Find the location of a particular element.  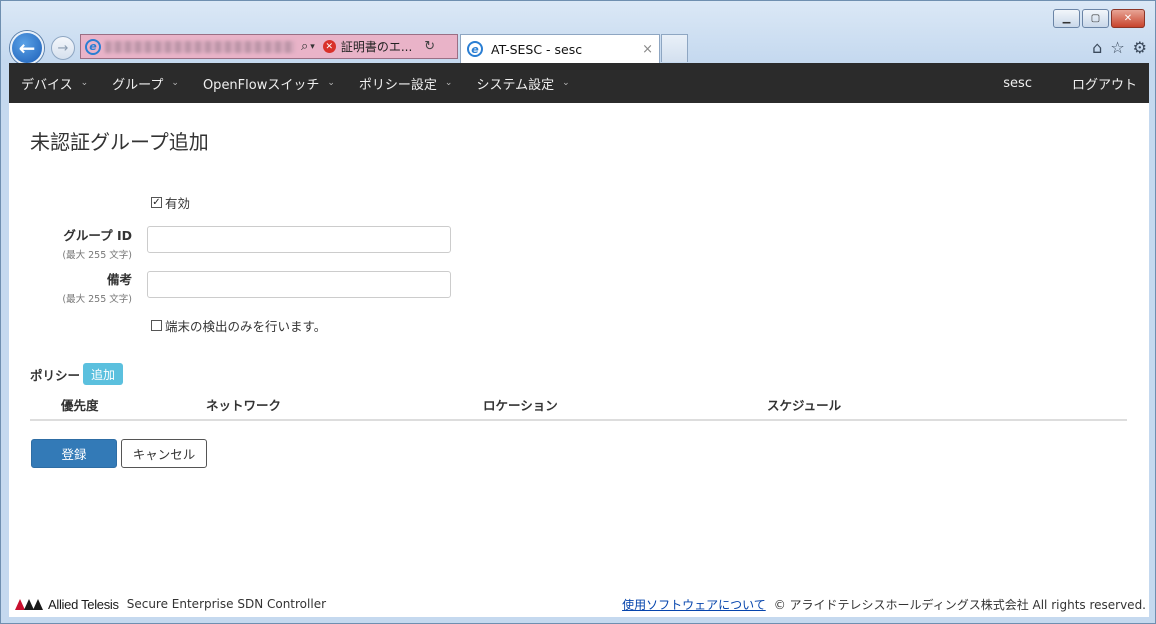

policy-table: 優先度 ネットワーク ロケーション スケジュール is located at coordinates (578, 407).